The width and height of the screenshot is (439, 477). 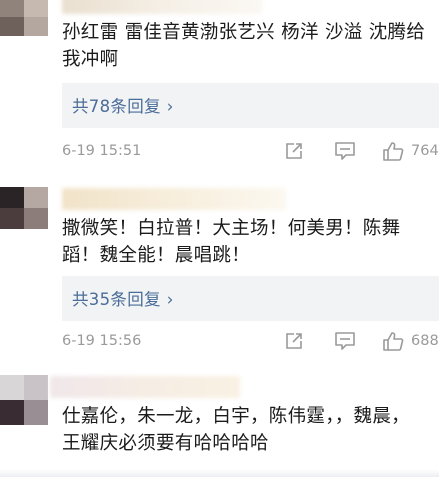 What do you see at coordinates (248, 430) in the screenshot?
I see `comment-text: 仕嘉伦，朱一龙，白宇，陈伟霆，，魏晨， 王耀庆必须要有哈哈哈哈` at bounding box center [248, 430].